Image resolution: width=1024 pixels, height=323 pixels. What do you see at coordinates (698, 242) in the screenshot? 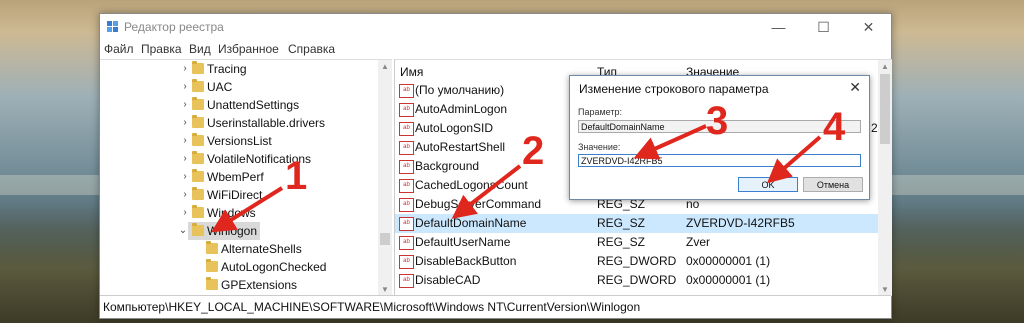
I see `value-data: Zver` at bounding box center [698, 242].